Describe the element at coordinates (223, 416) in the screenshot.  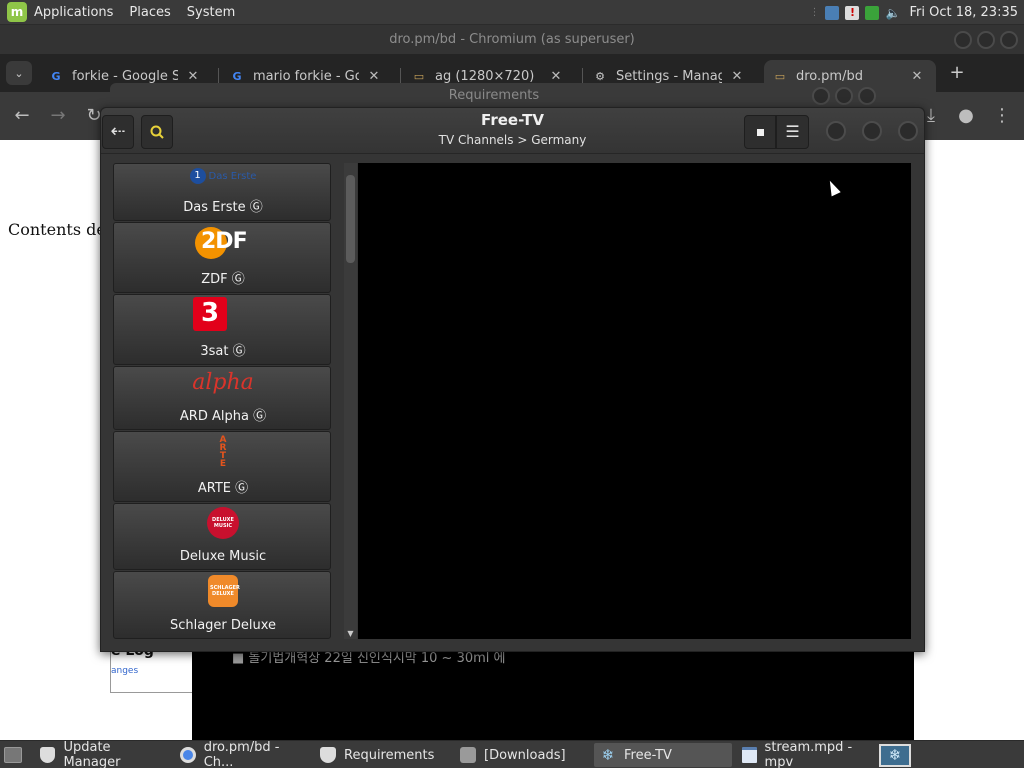
I see `channel-label: ARD Alpha Ⓖ` at that location.